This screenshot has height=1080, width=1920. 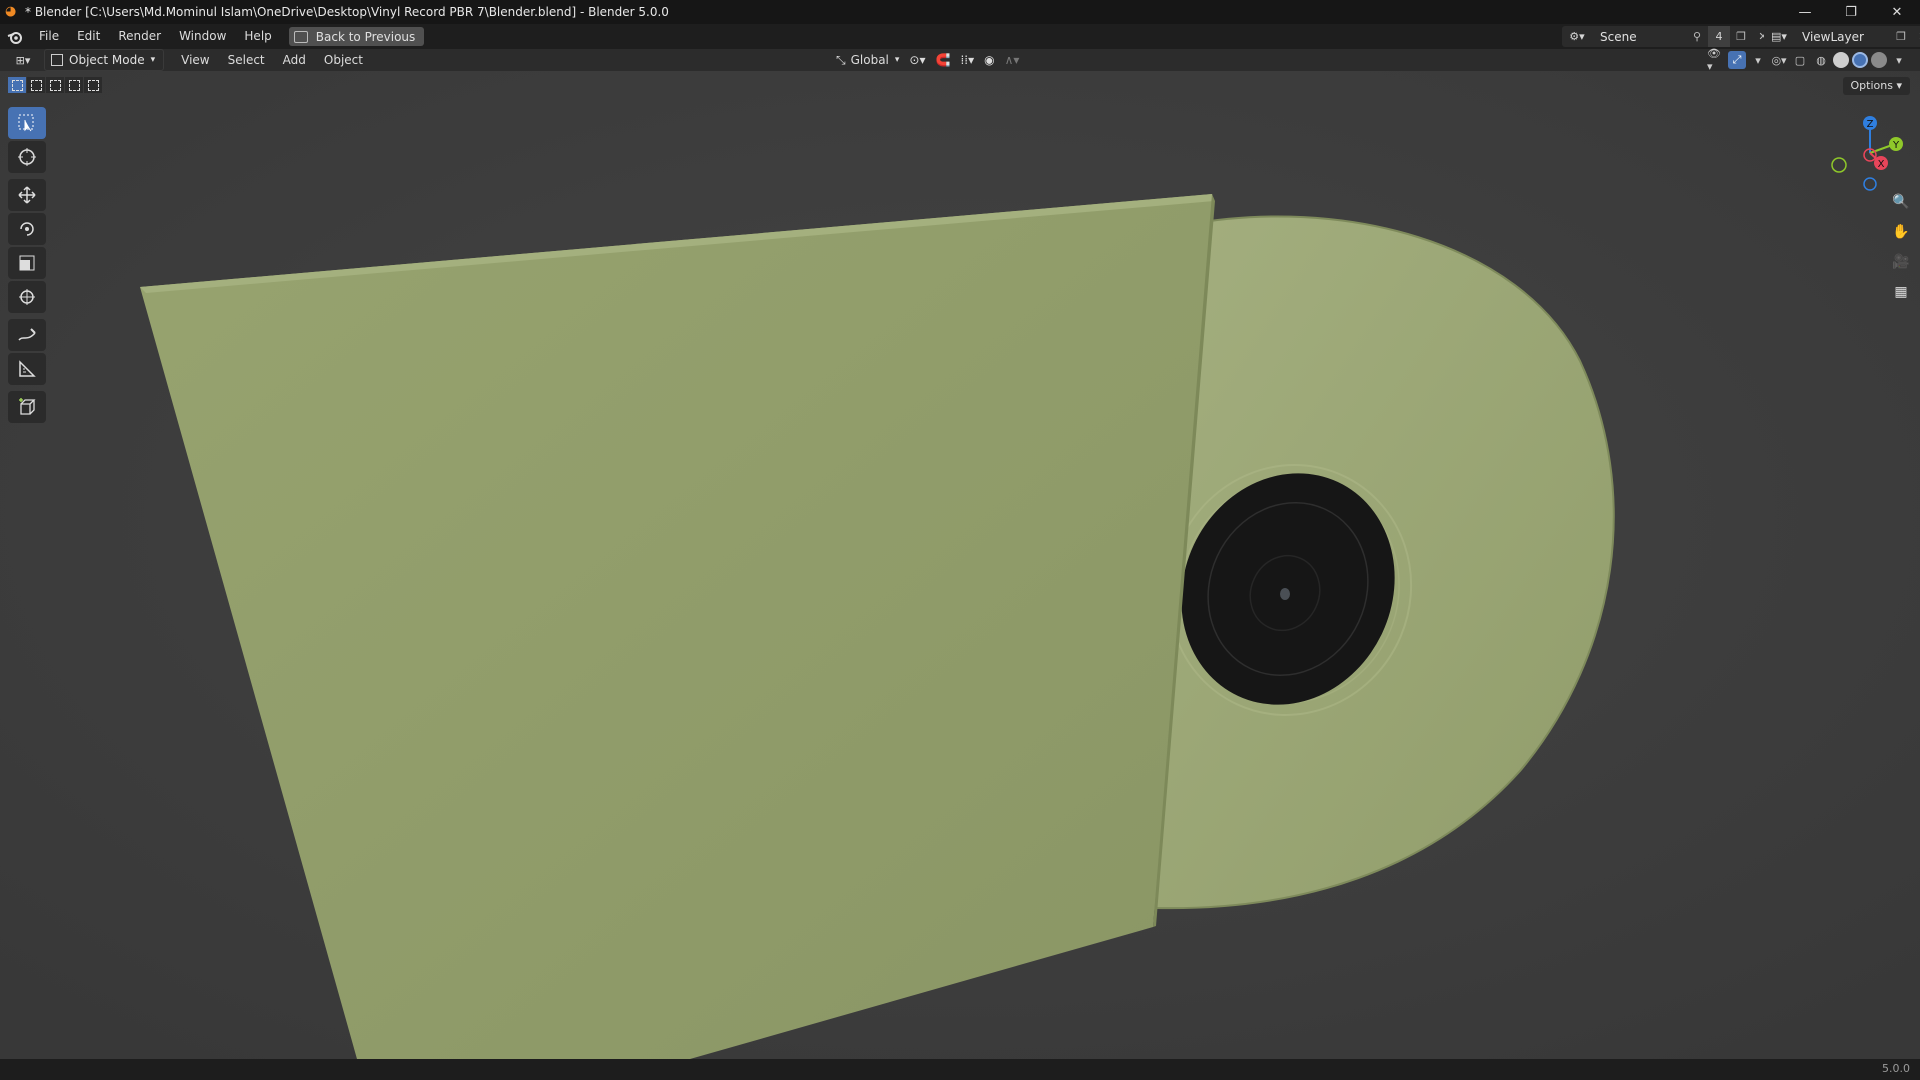 I want to click on select-extend-icon, so click(x=36, y=85).